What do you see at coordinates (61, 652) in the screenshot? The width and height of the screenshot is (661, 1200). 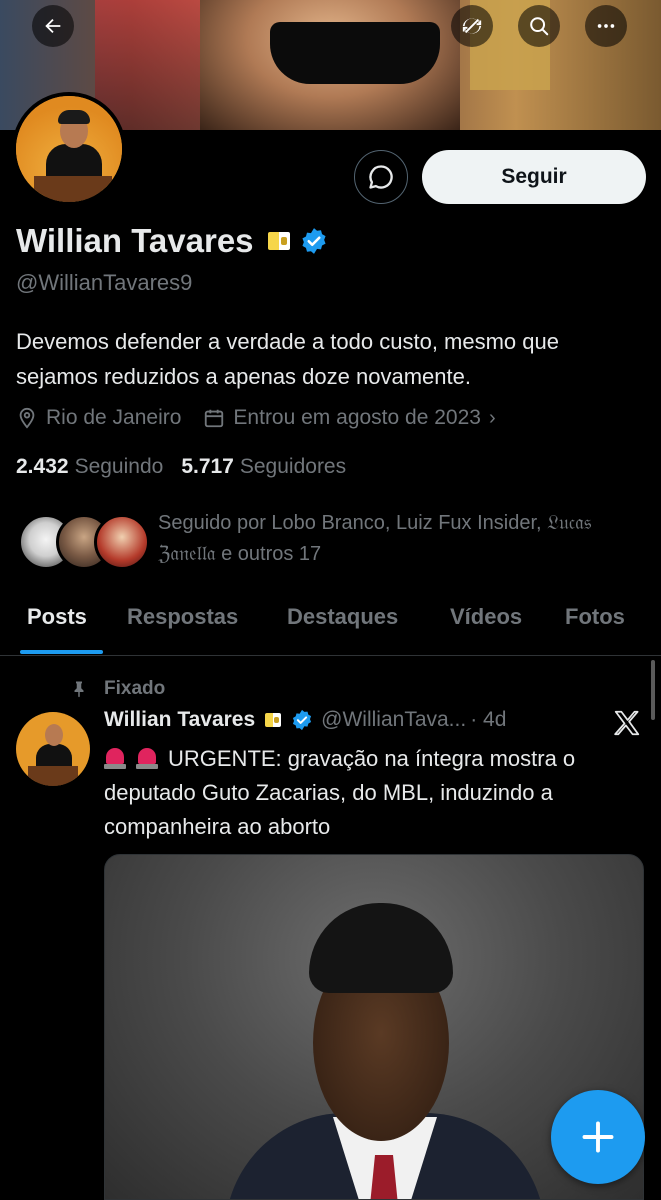 I see `active-tab-indicator` at bounding box center [61, 652].